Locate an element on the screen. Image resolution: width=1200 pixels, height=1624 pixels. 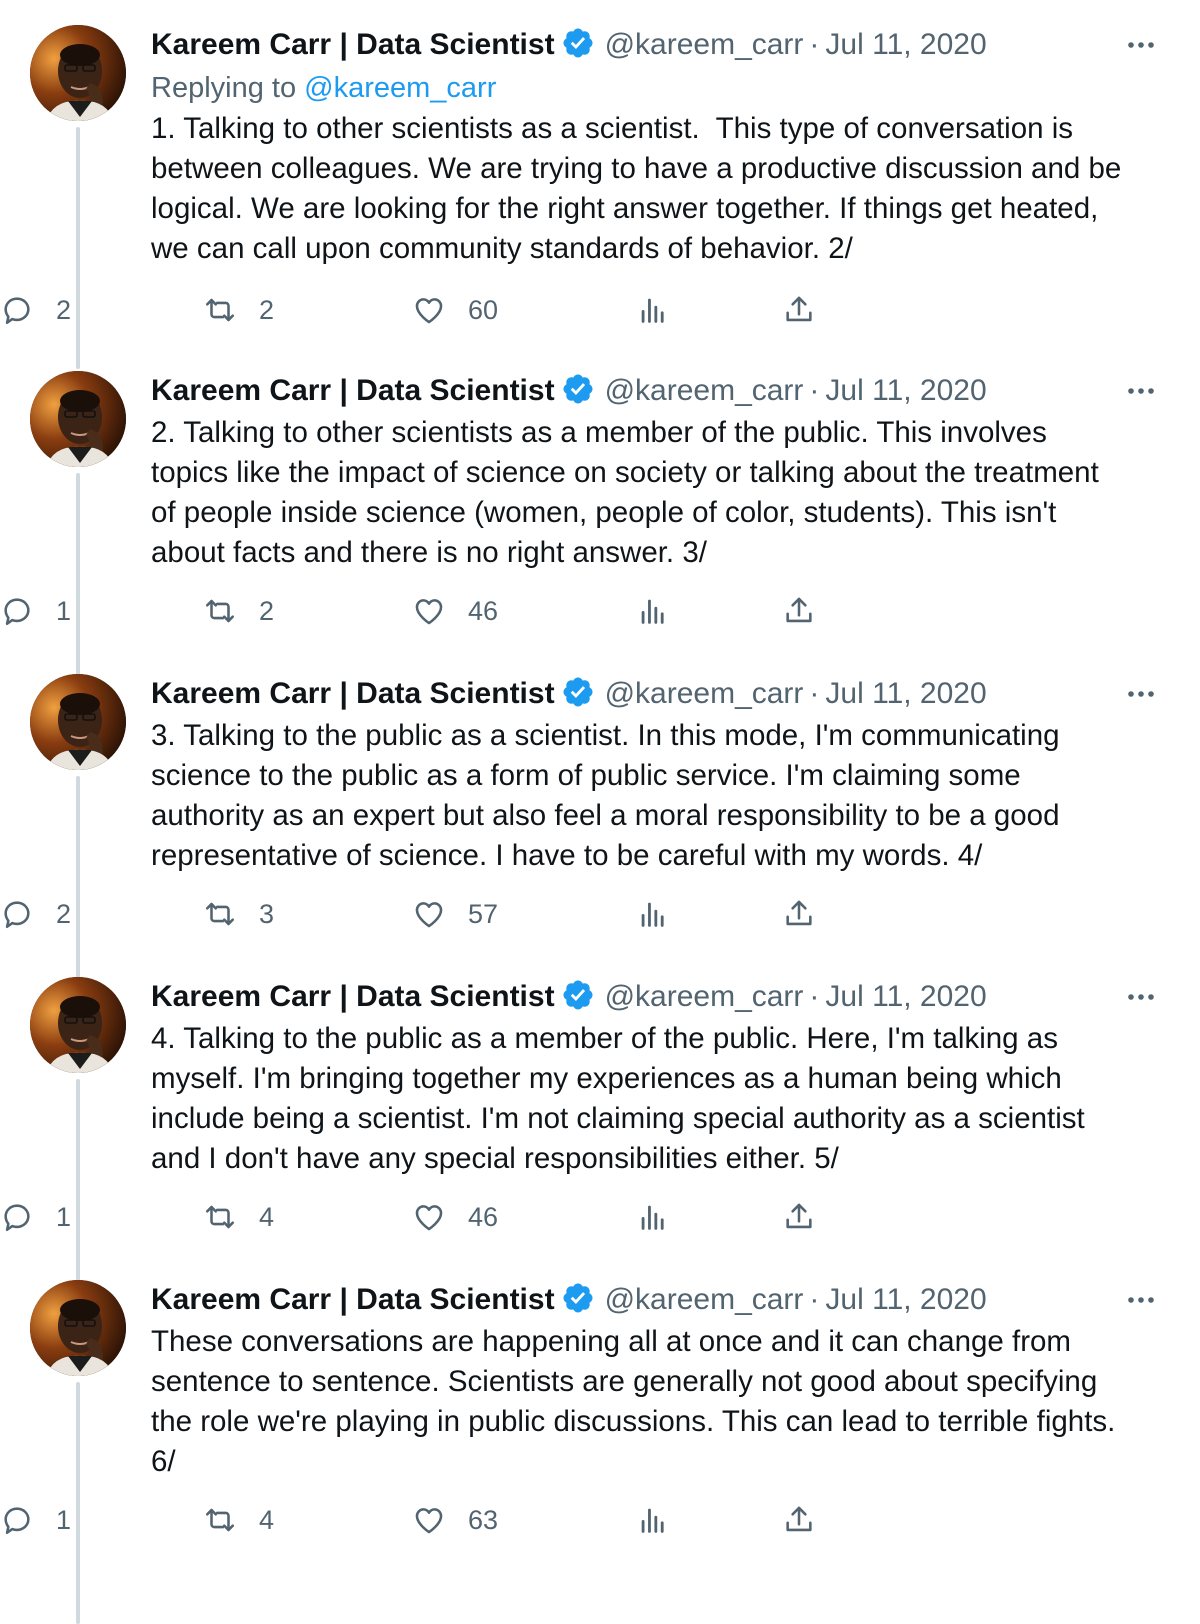
tweet-actions: 2 3 57 is located at coordinates (505, 914).